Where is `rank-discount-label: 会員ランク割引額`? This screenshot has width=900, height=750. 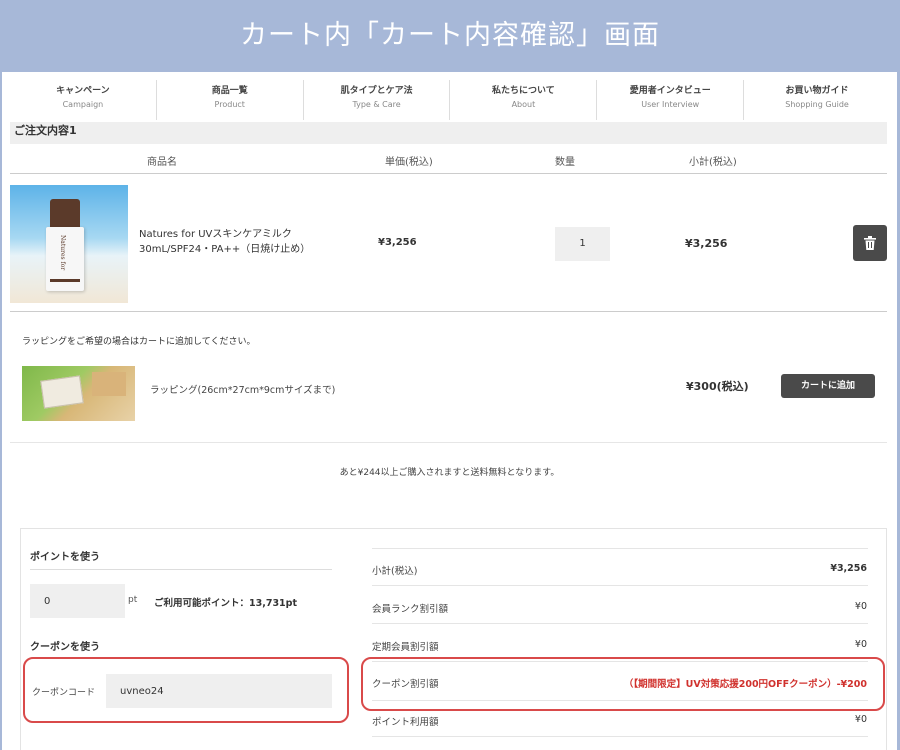 rank-discount-label: 会員ランク割引額 is located at coordinates (410, 609).